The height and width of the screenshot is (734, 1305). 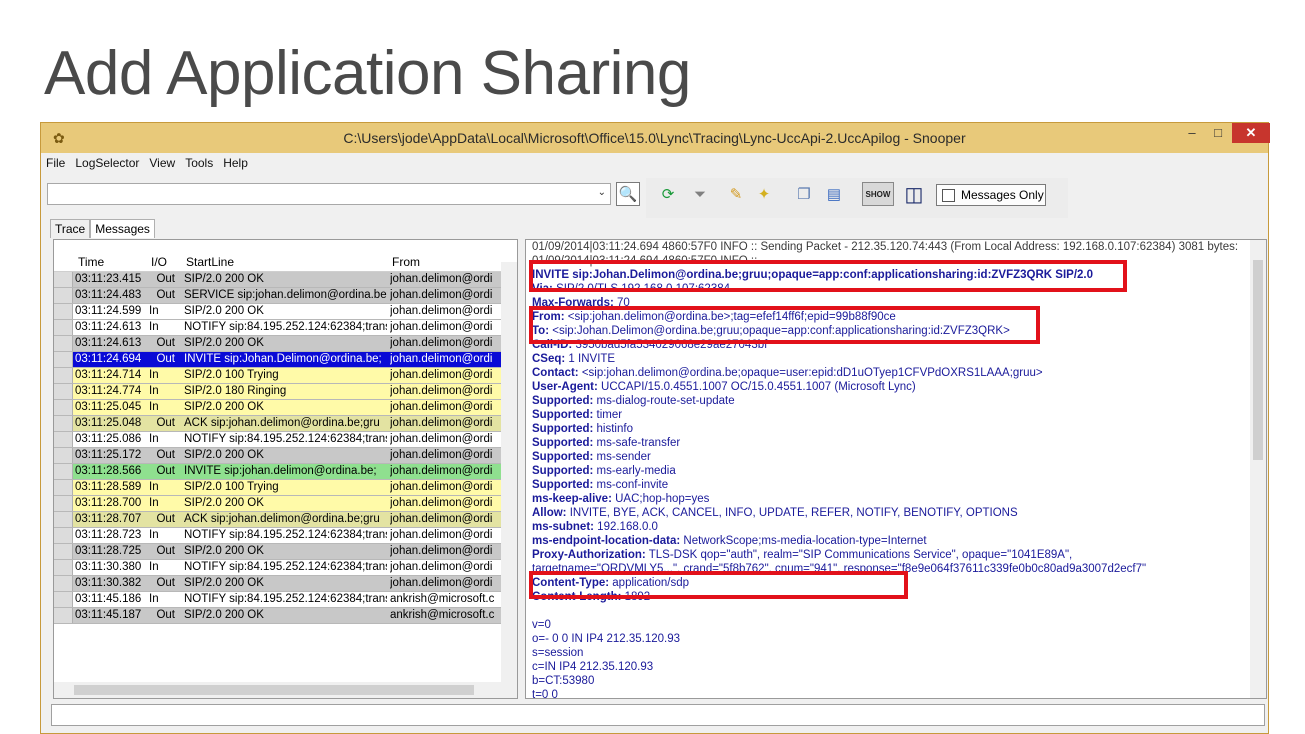 What do you see at coordinates (162, 163) in the screenshot?
I see `menu-view: View` at bounding box center [162, 163].